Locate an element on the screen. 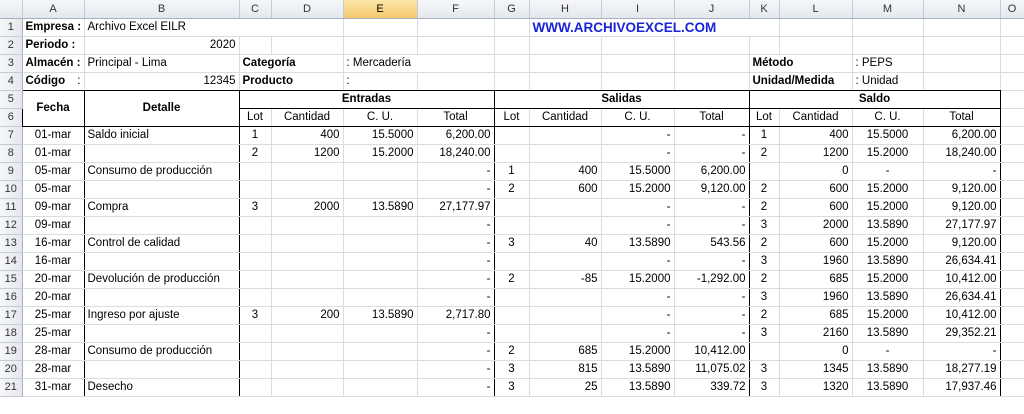 The image size is (1024, 414). cell-salida-cu: 15.5000 is located at coordinates (638, 171).